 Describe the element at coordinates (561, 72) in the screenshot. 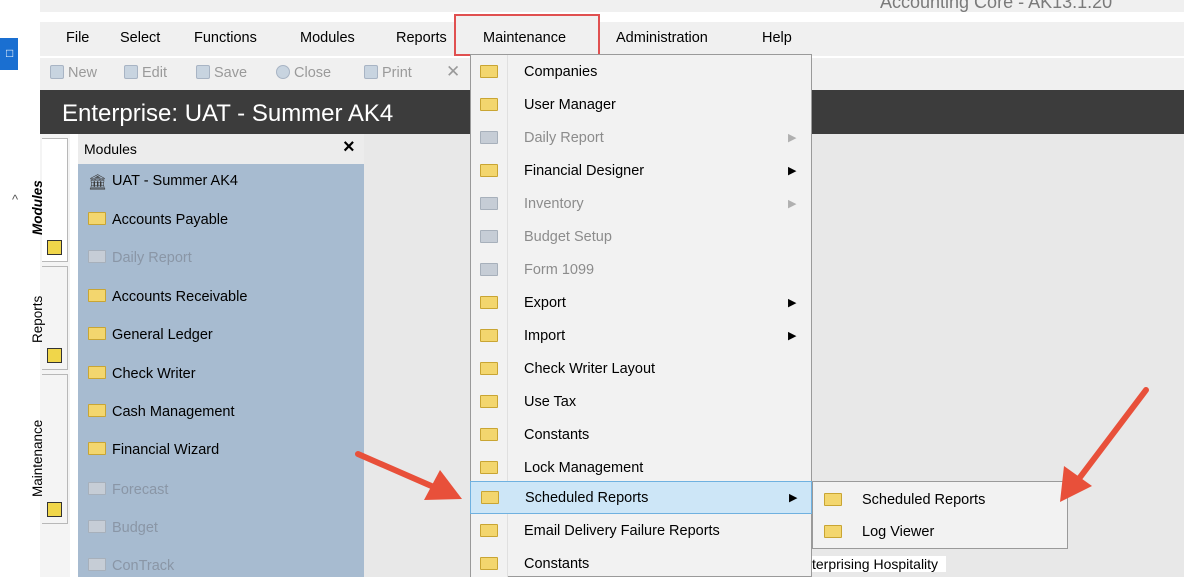

I see `menu-item-label: Companies` at that location.